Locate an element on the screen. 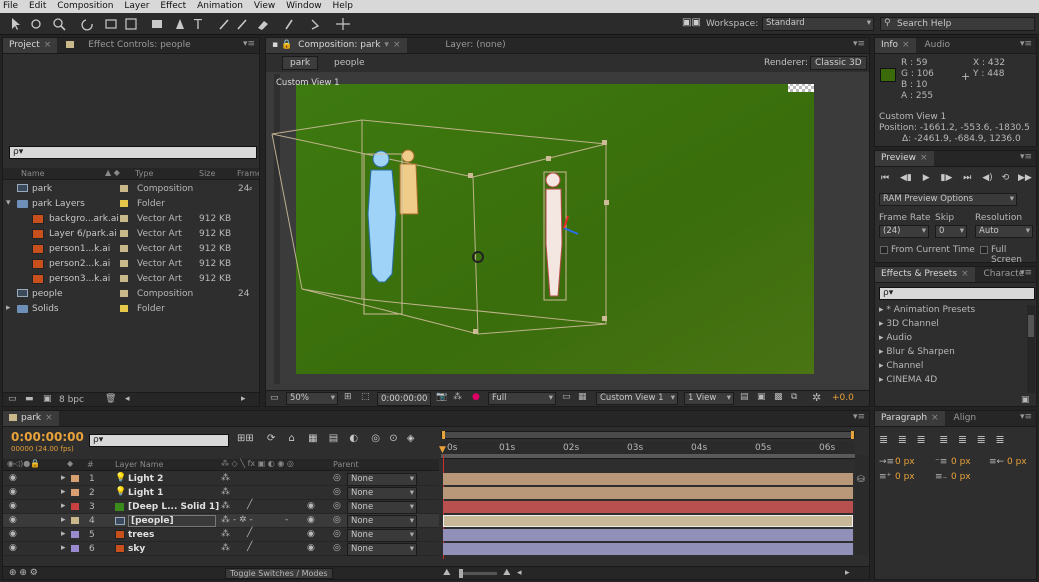 This screenshot has width=1039, height=582. justify-right-icon: ≣ is located at coordinates (981, 439).